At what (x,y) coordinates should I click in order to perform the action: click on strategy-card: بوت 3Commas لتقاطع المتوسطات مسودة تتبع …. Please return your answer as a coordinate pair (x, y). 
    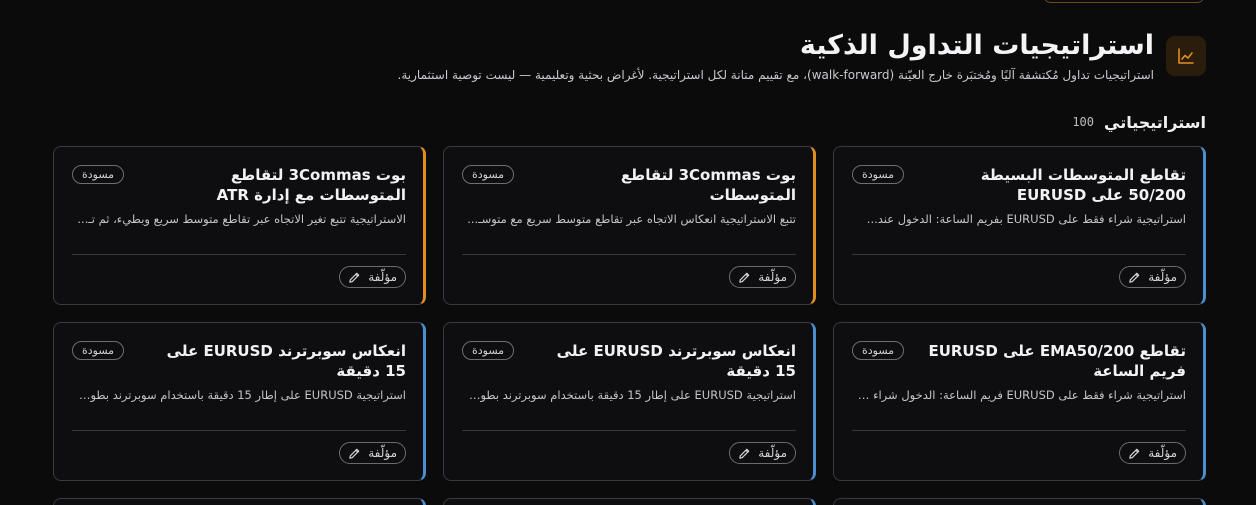
    Looking at the image, I should click on (629, 225).